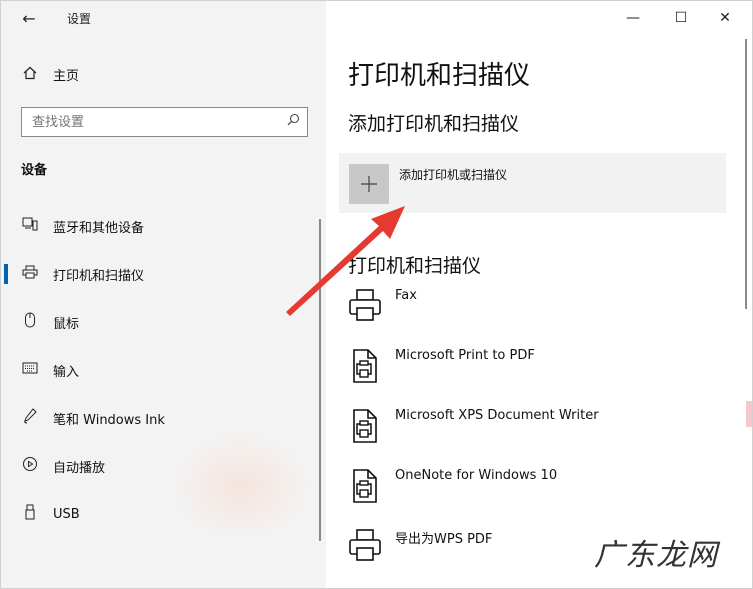 This screenshot has height=589, width=753. I want to click on close-icon: ✕, so click(725, 18).